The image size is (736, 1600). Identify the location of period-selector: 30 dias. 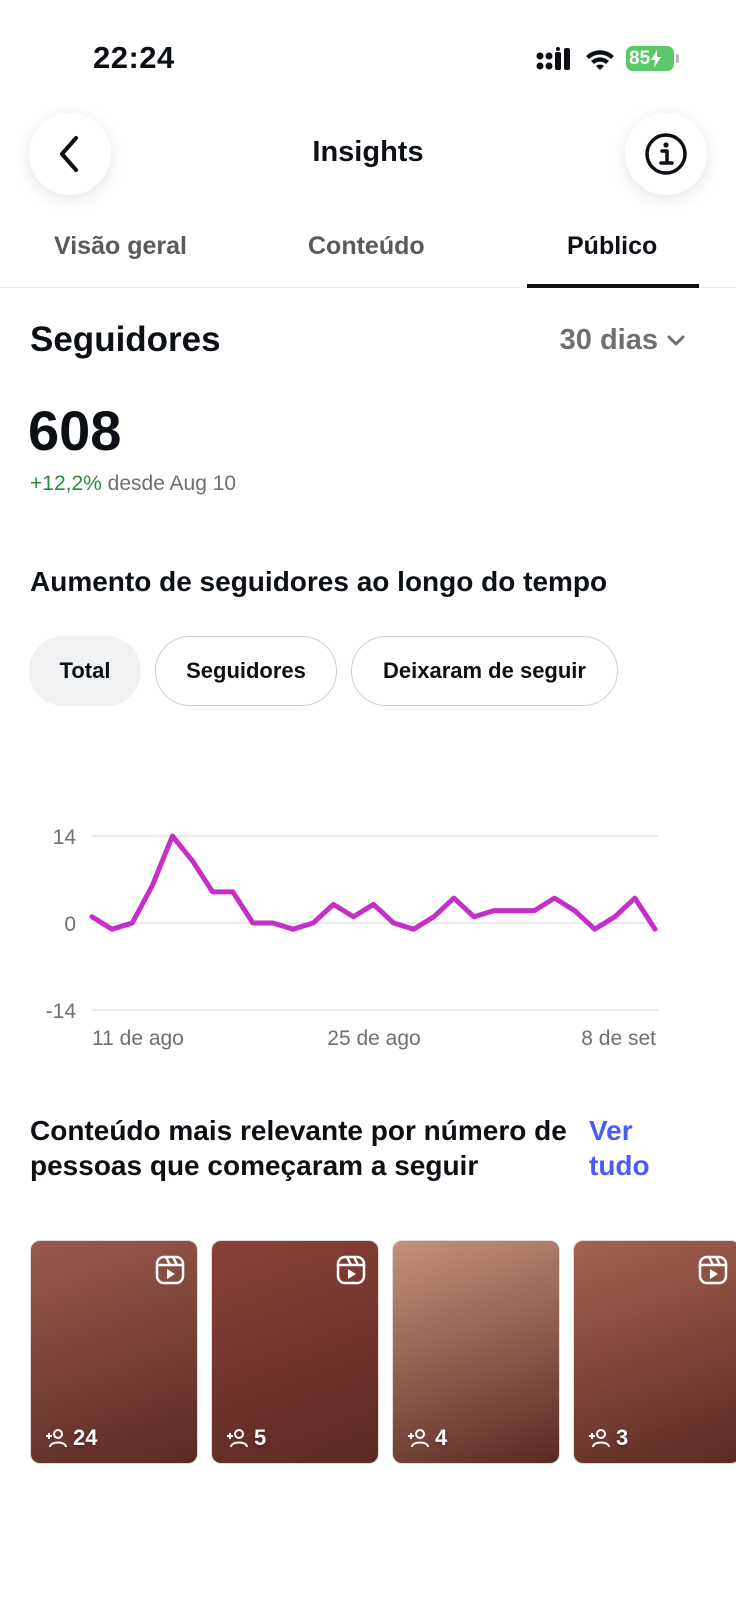
(623, 340).